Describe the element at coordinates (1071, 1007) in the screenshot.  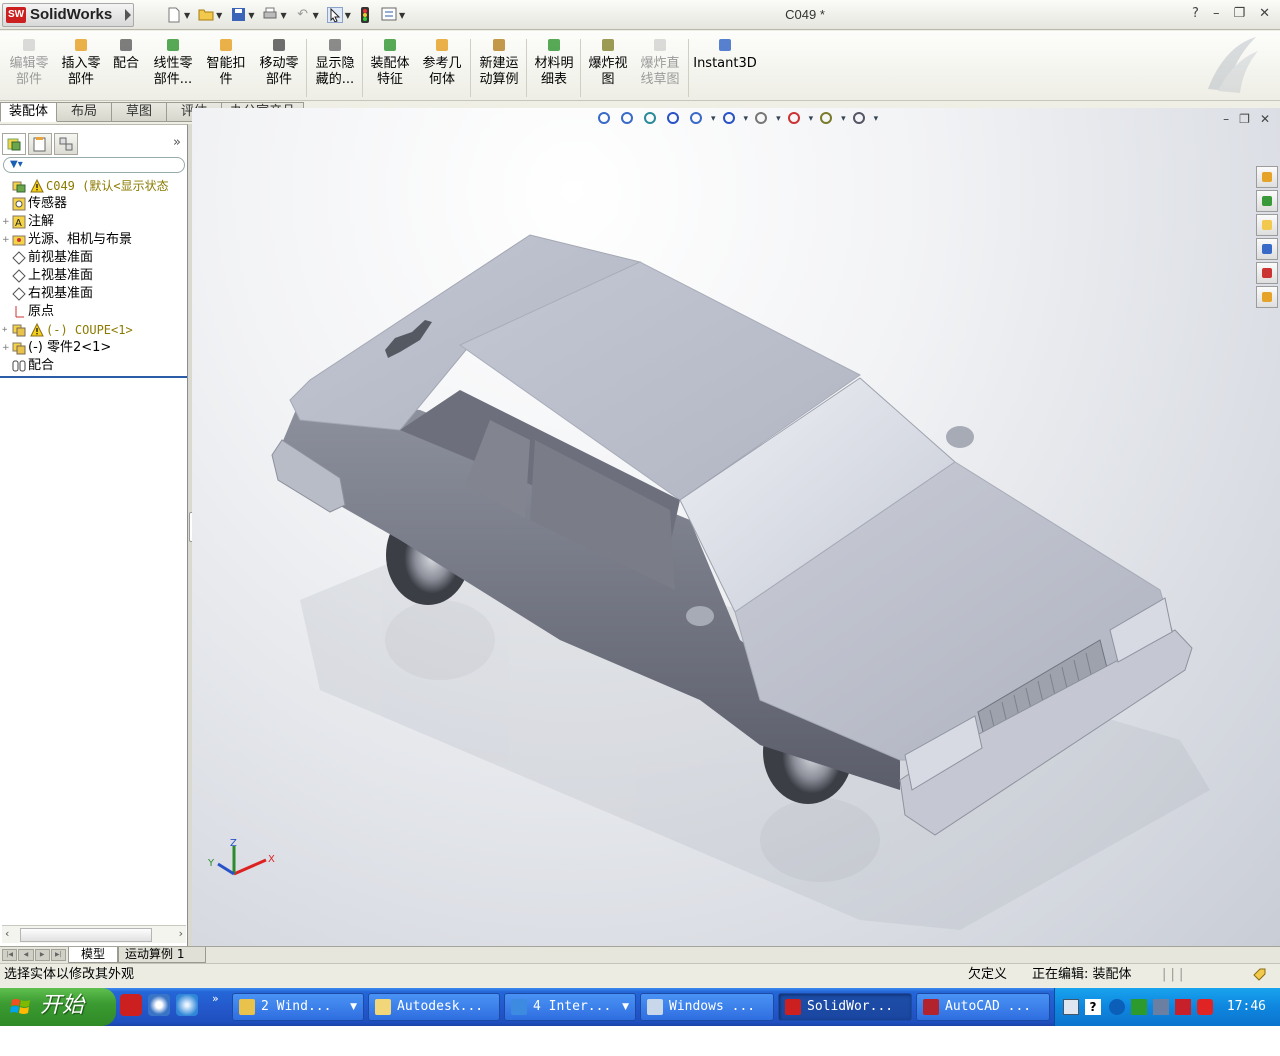
I see `keyboard-icon` at that location.